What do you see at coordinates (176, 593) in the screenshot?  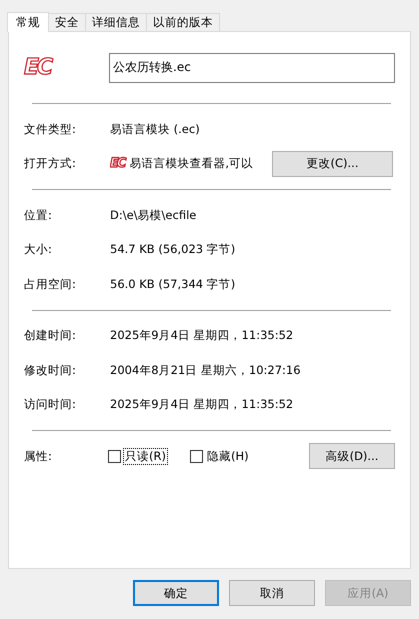 I see `dialog-button: 确定` at bounding box center [176, 593].